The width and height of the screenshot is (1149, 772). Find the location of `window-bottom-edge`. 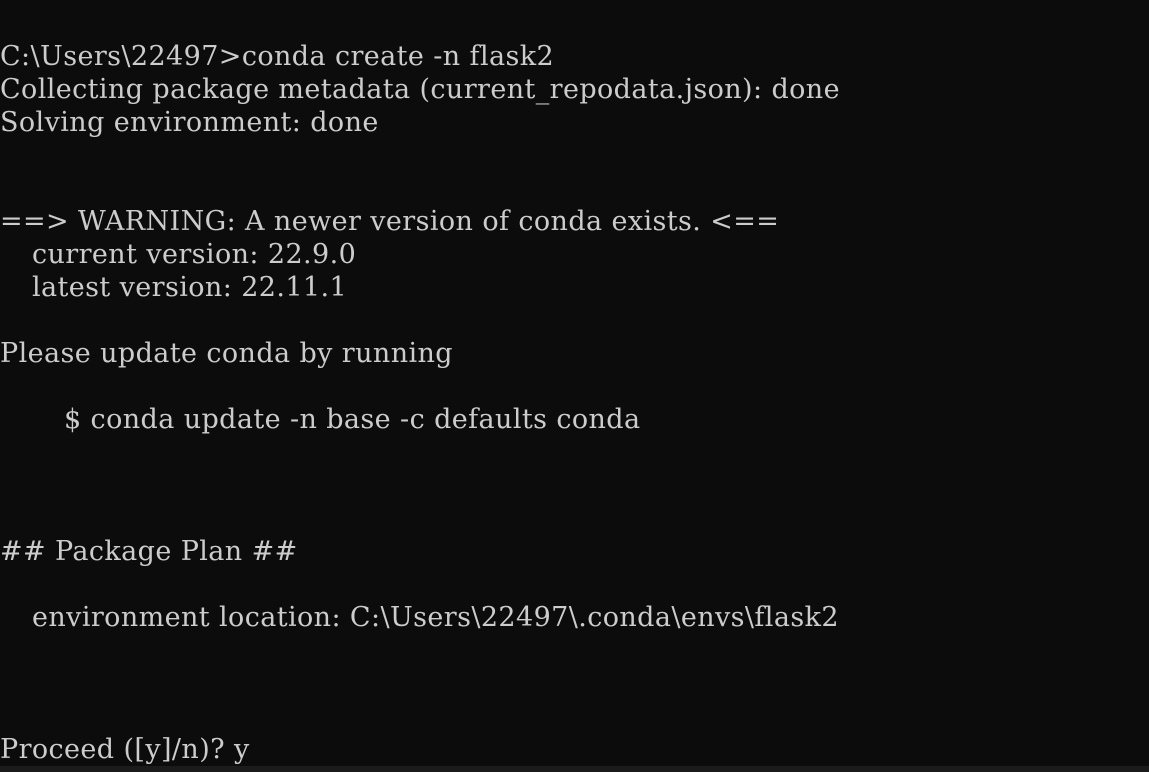

window-bottom-edge is located at coordinates (574, 769).